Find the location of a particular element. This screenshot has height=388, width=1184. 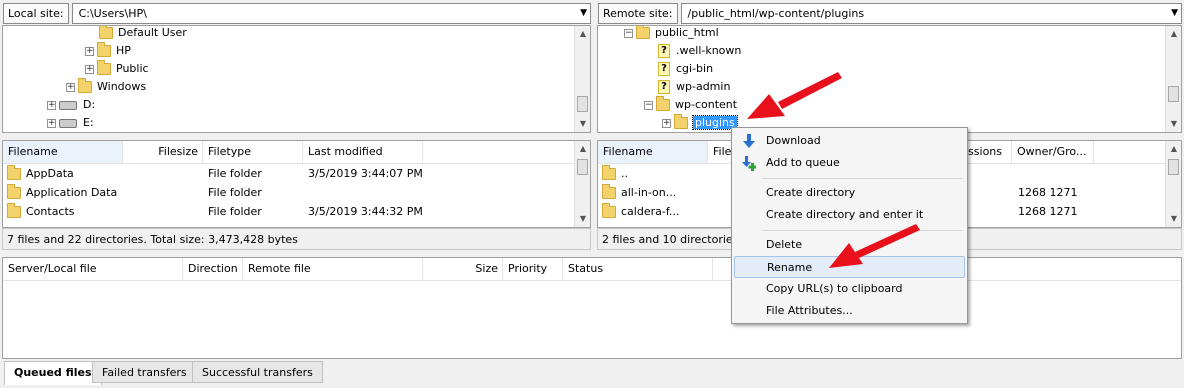

annotation-arrow-plugins is located at coordinates (794, 95).